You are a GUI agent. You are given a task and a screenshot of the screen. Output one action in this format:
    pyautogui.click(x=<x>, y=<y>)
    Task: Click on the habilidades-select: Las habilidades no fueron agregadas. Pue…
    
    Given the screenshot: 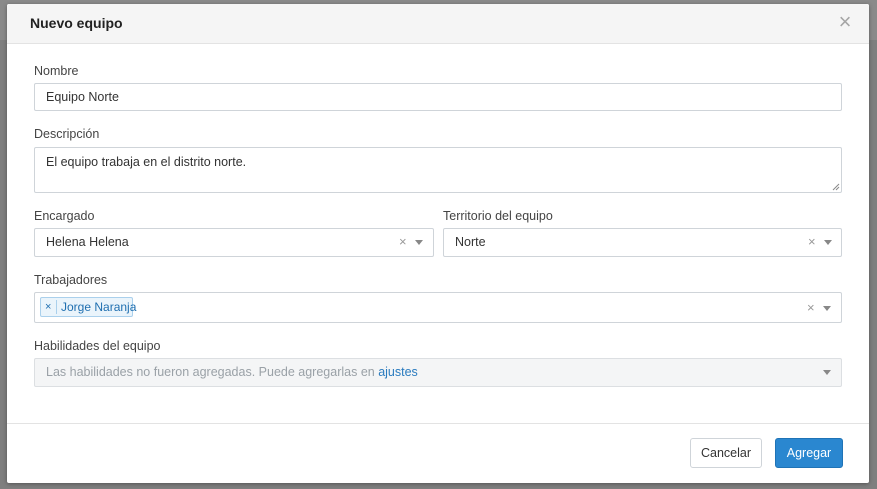 What is the action you would take?
    pyautogui.click(x=438, y=372)
    